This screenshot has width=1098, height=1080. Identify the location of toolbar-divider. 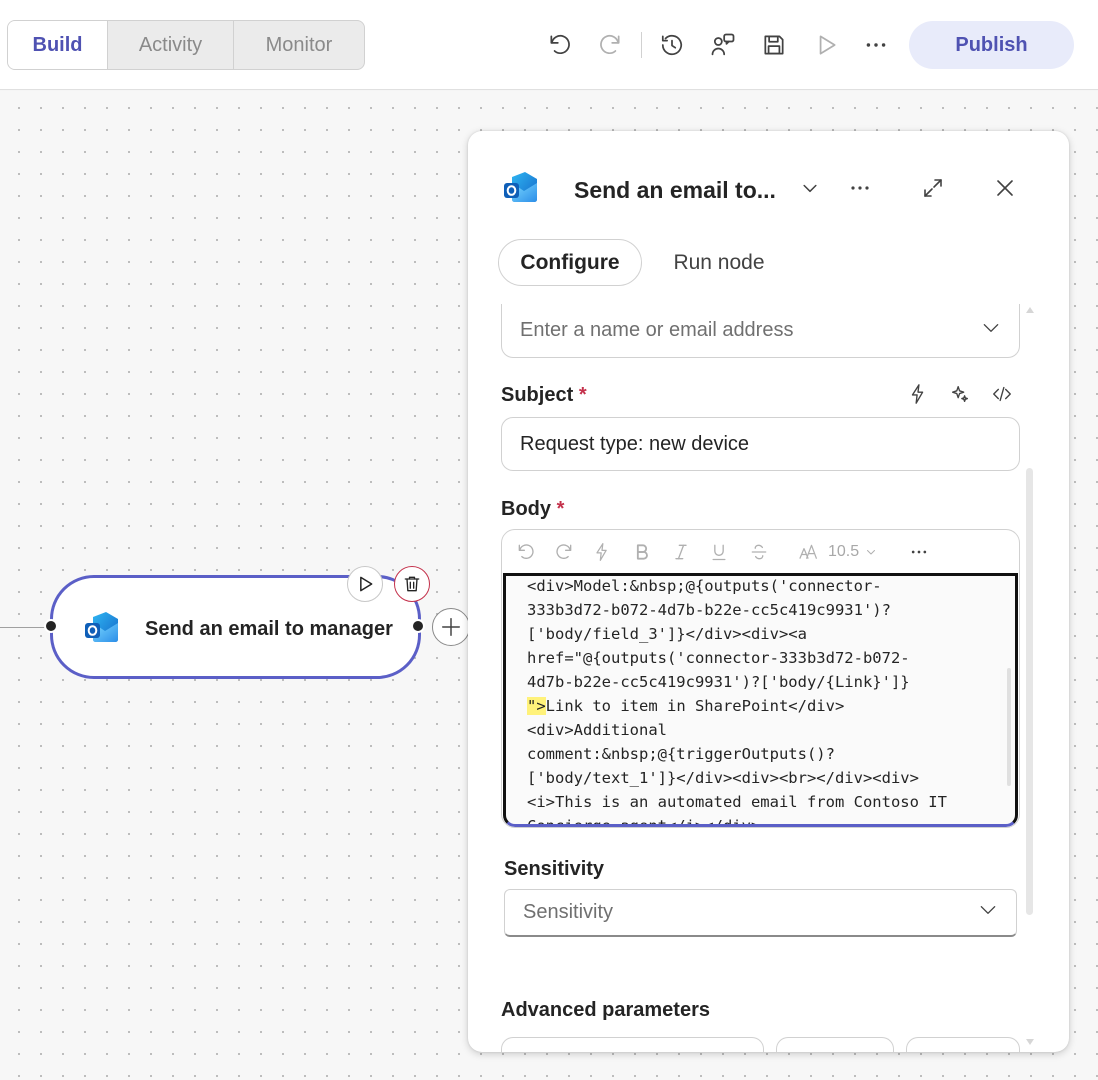
(641, 45).